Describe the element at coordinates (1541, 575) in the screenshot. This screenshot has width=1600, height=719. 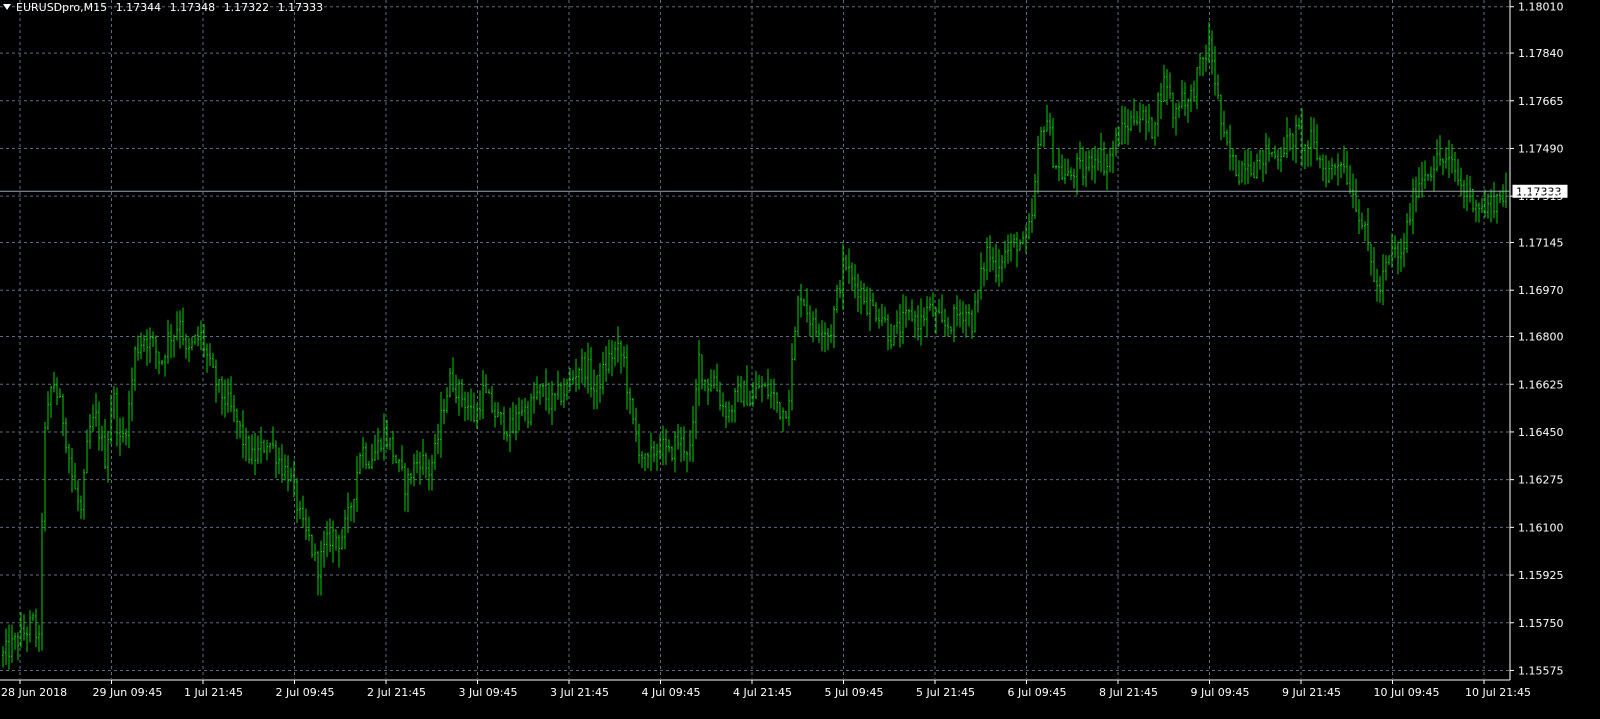
I see `y-tick-label: 1.15925` at that location.